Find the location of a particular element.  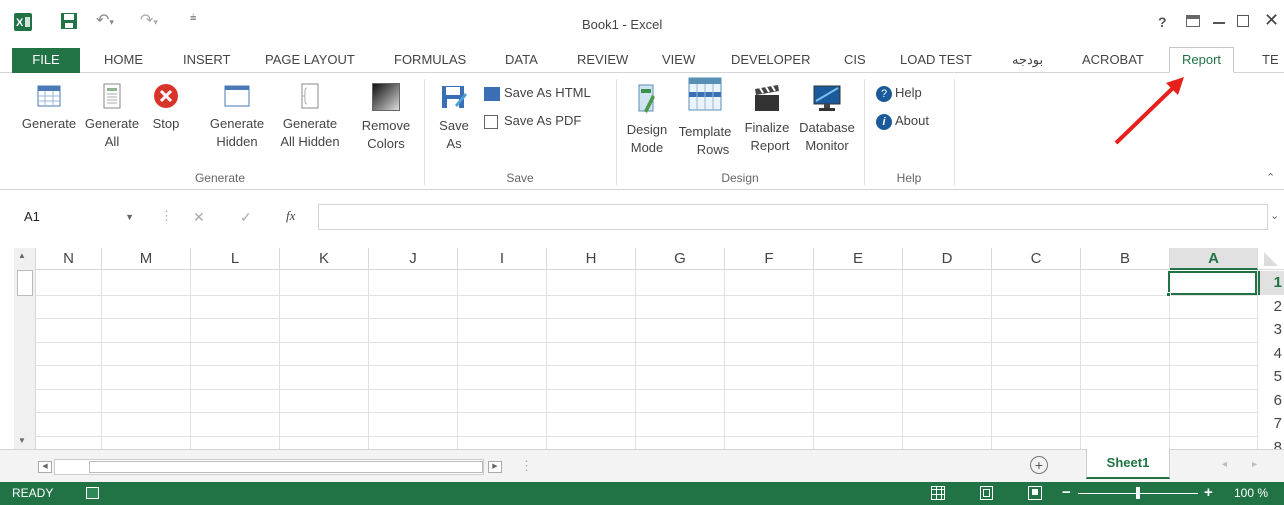

column-header-f: F is located at coordinates (769, 259).